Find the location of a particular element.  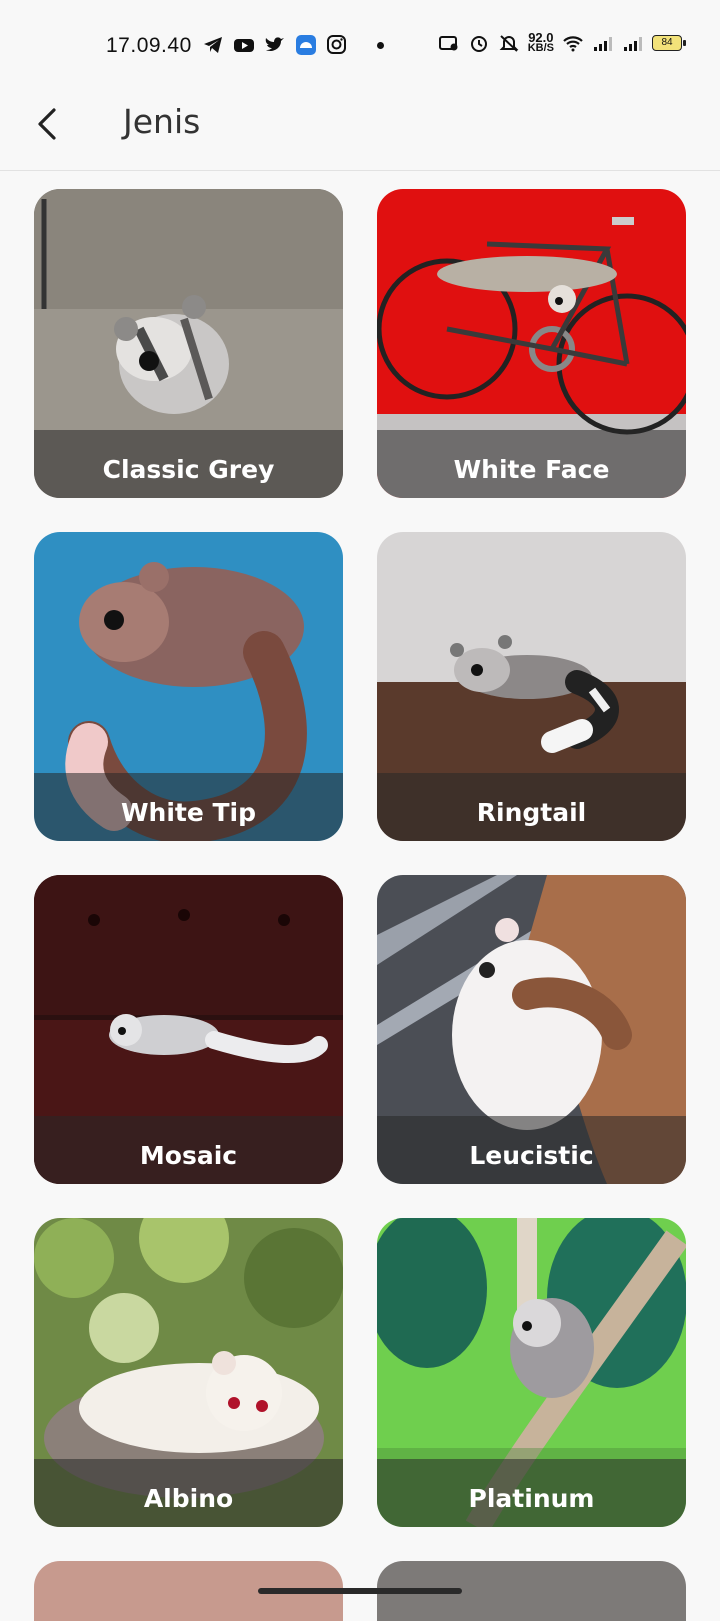

card-classic-grey: Classic Grey is located at coordinates (188, 343).